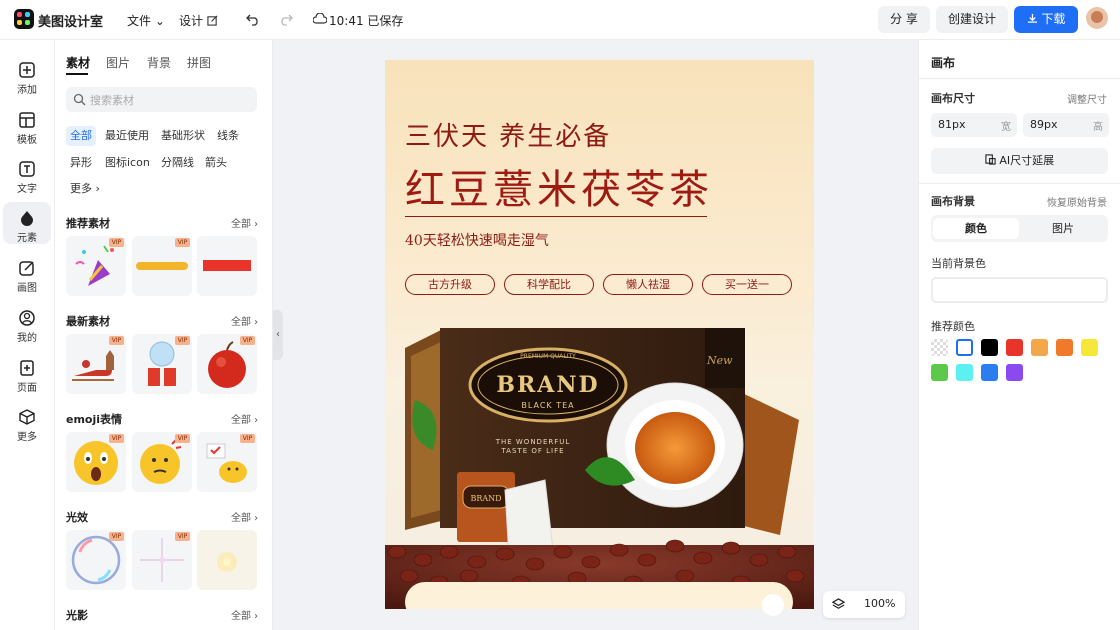 The image size is (1120, 630). I want to click on tab-collage: 拼图, so click(199, 62).